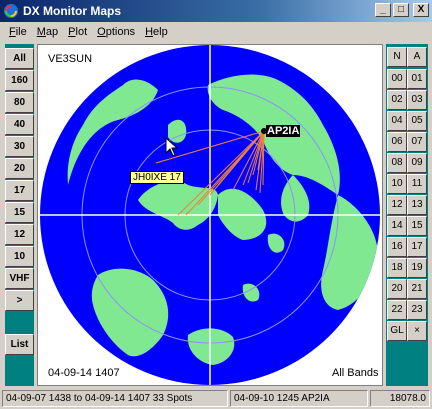 Image resolution: width=432 pixels, height=409 pixels. Describe the element at coordinates (19, 344) in the screenshot. I see `list-button: List` at that location.